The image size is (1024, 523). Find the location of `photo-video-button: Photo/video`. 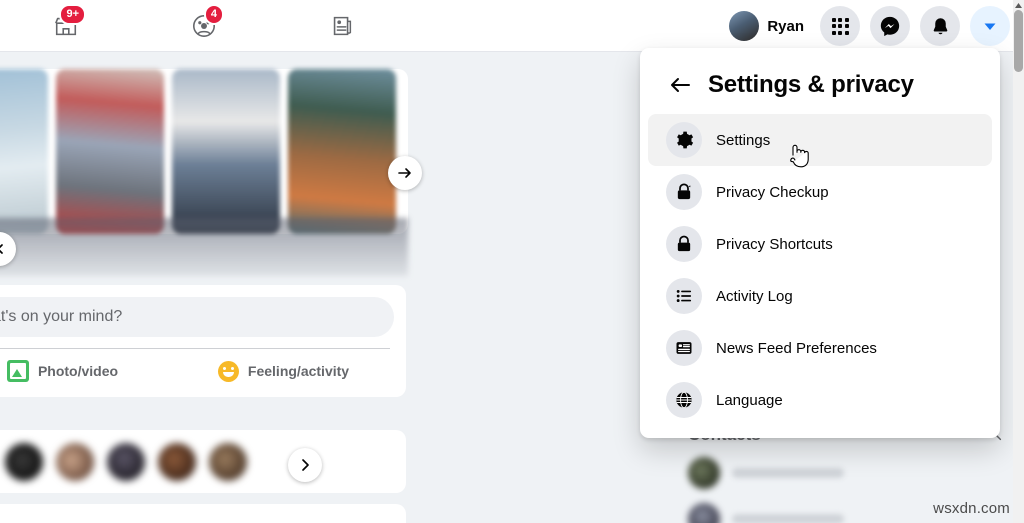

photo-video-button: Photo/video is located at coordinates (86, 371).